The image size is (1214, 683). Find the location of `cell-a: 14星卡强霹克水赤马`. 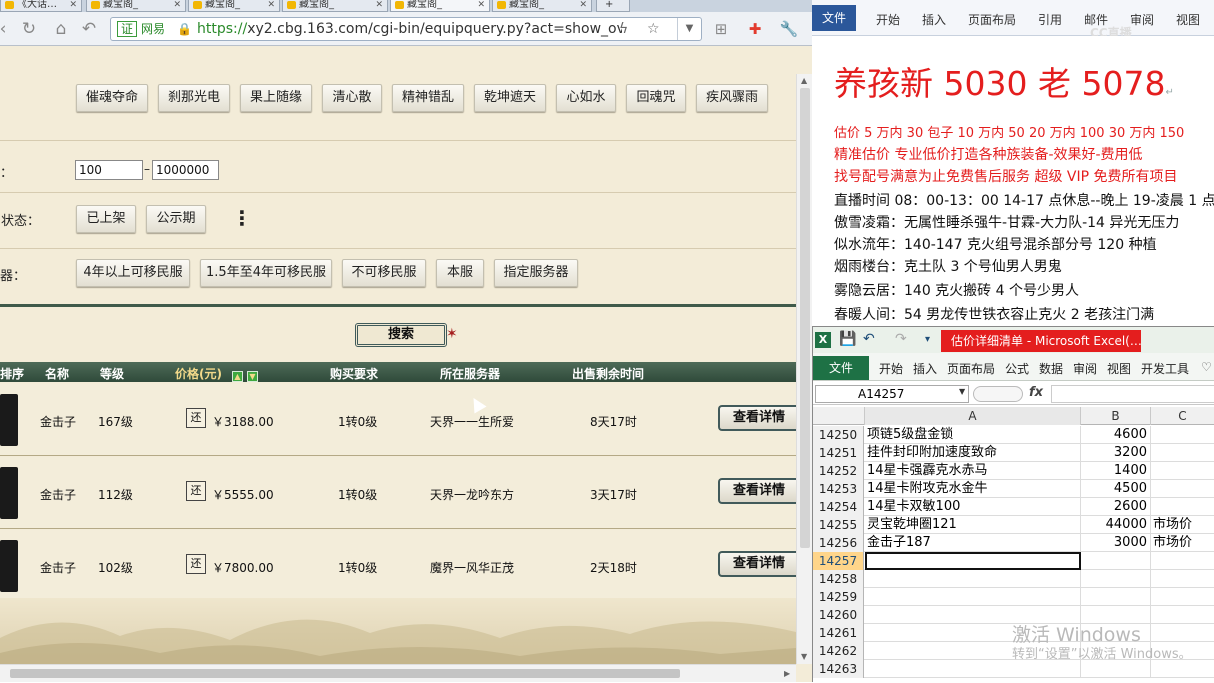

cell-a: 14星卡强霹克水赤马 is located at coordinates (973, 471).